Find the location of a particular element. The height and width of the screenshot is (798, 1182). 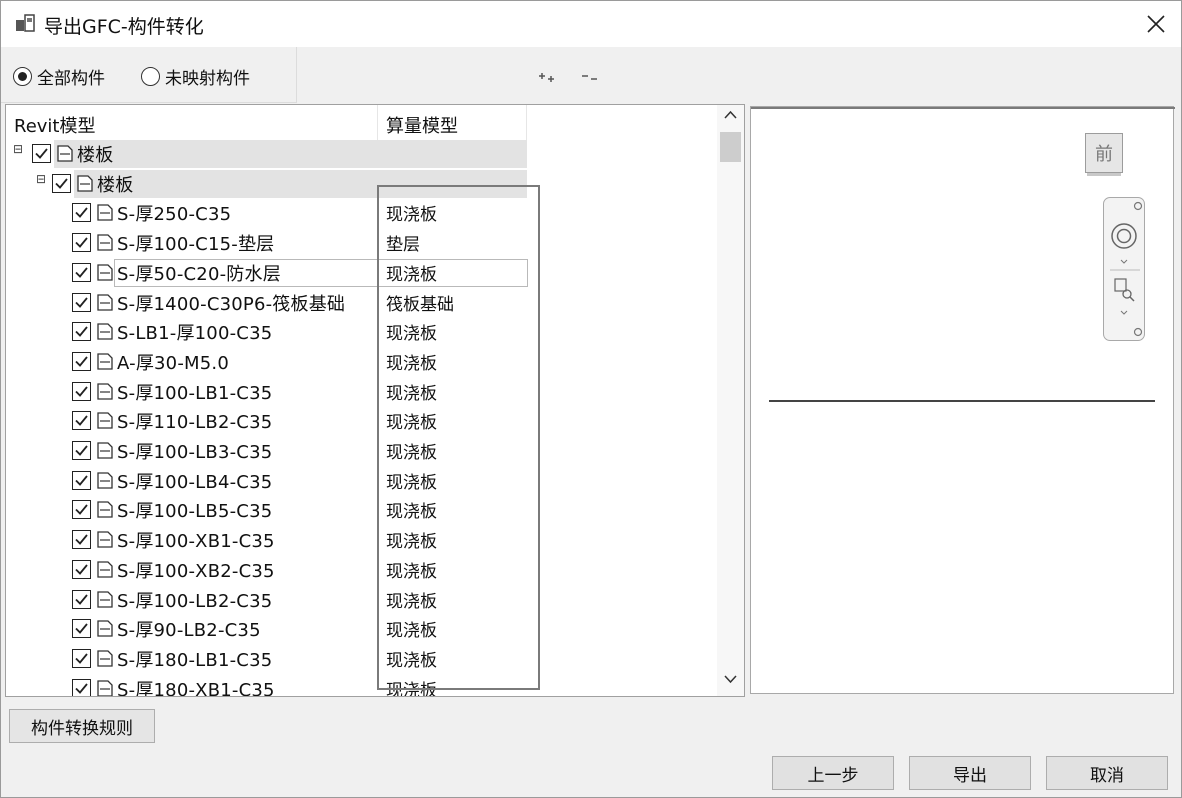

close-icon is located at coordinates (1156, 24).